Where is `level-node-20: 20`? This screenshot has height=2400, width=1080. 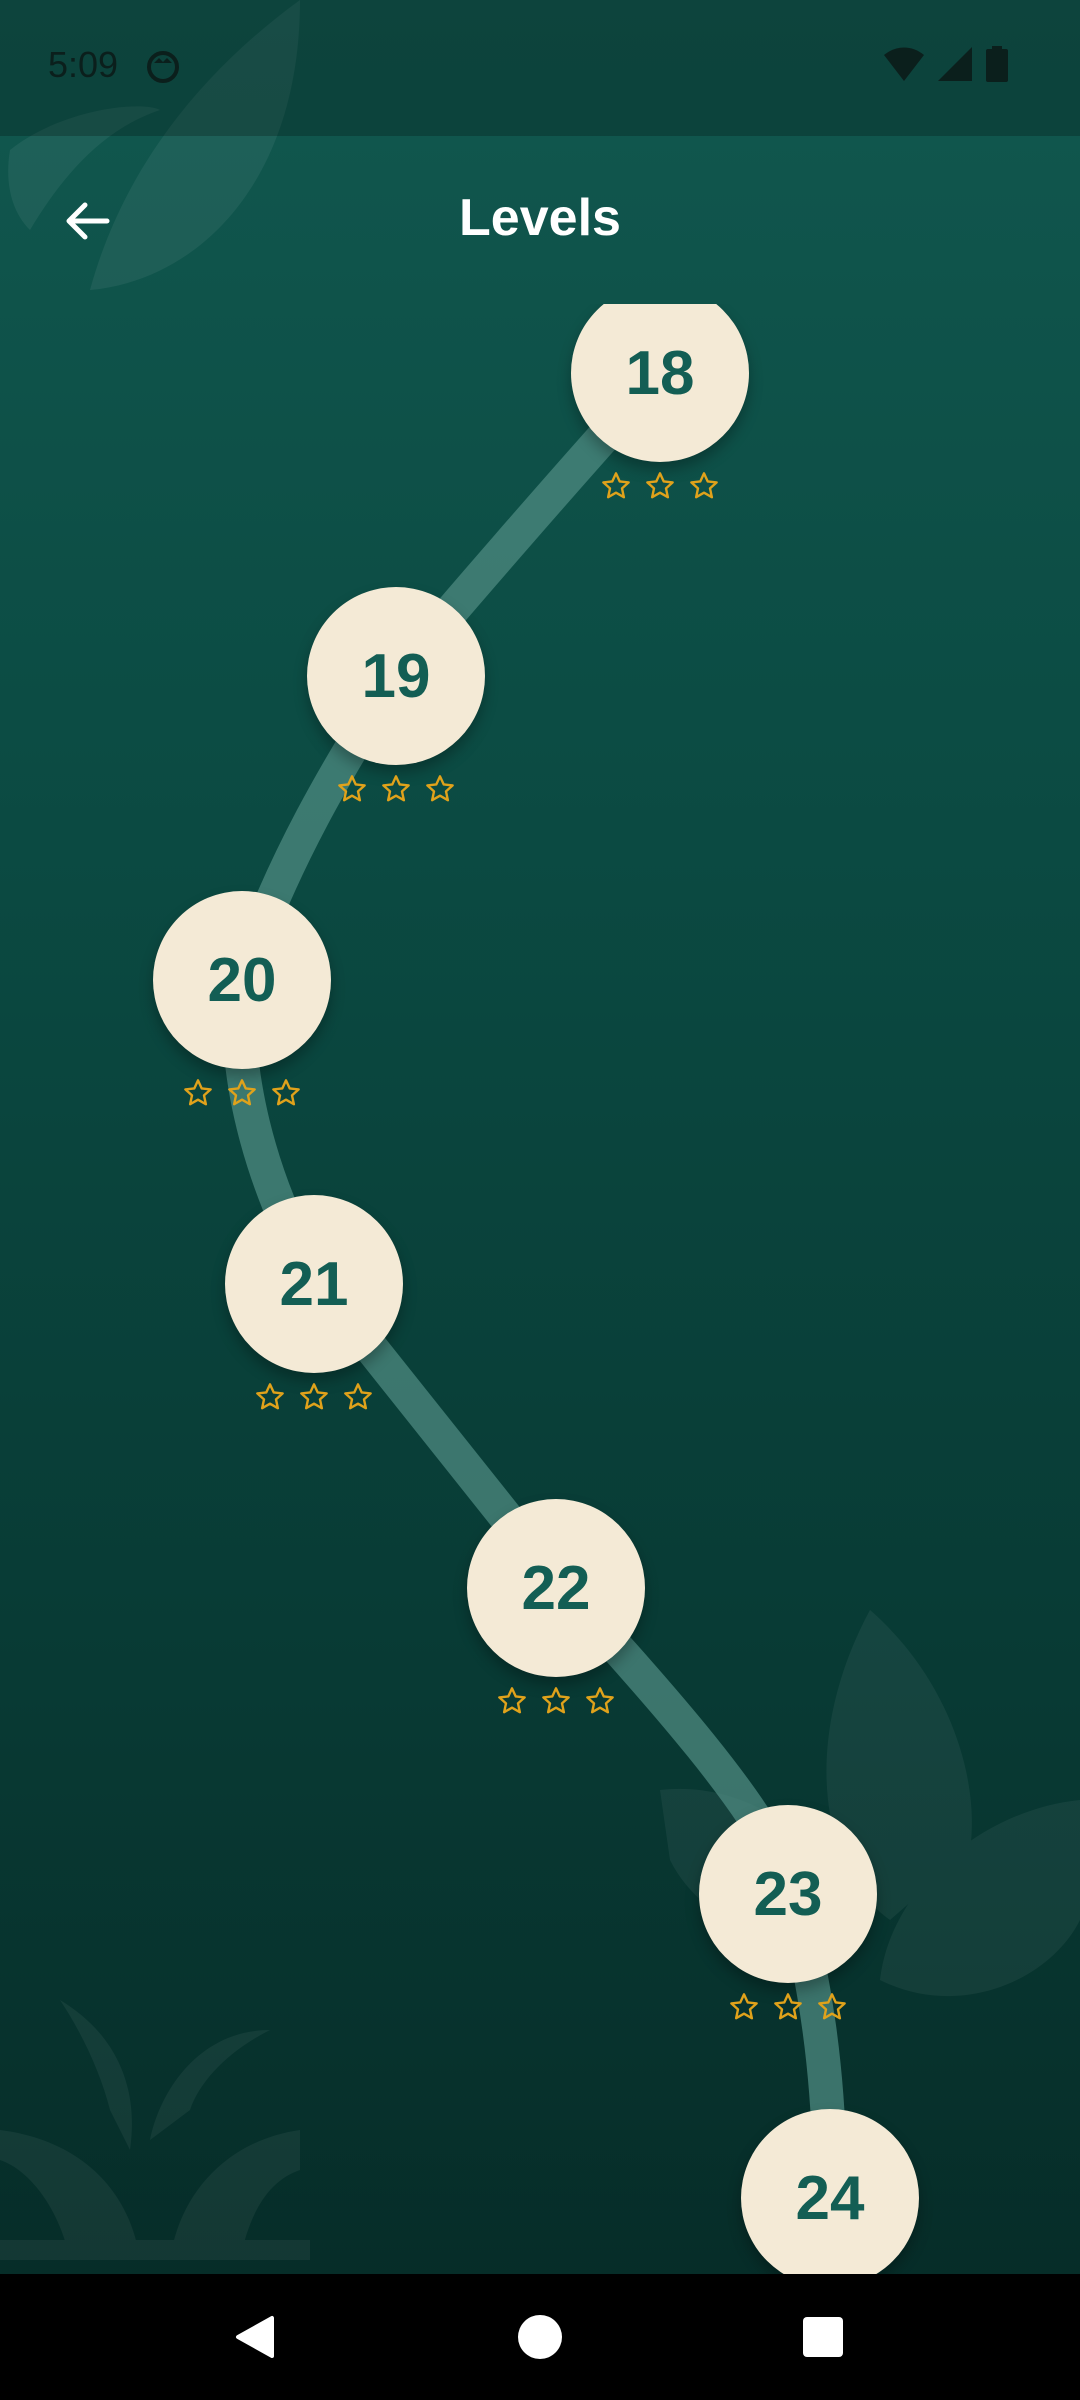 level-node-20: 20 is located at coordinates (242, 980).